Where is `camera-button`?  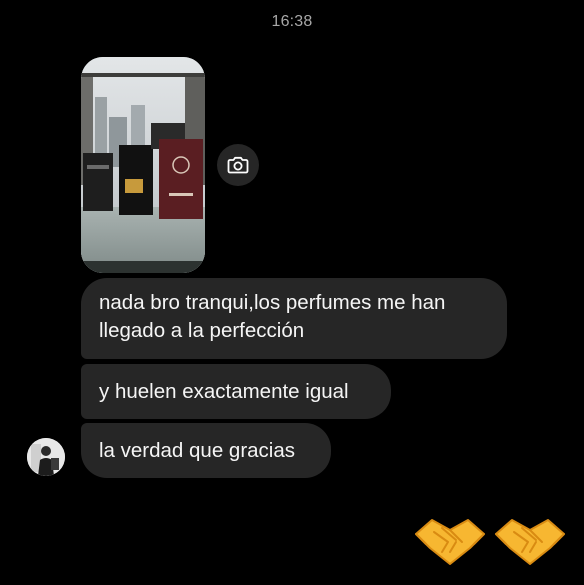
camera-button is located at coordinates (238, 165).